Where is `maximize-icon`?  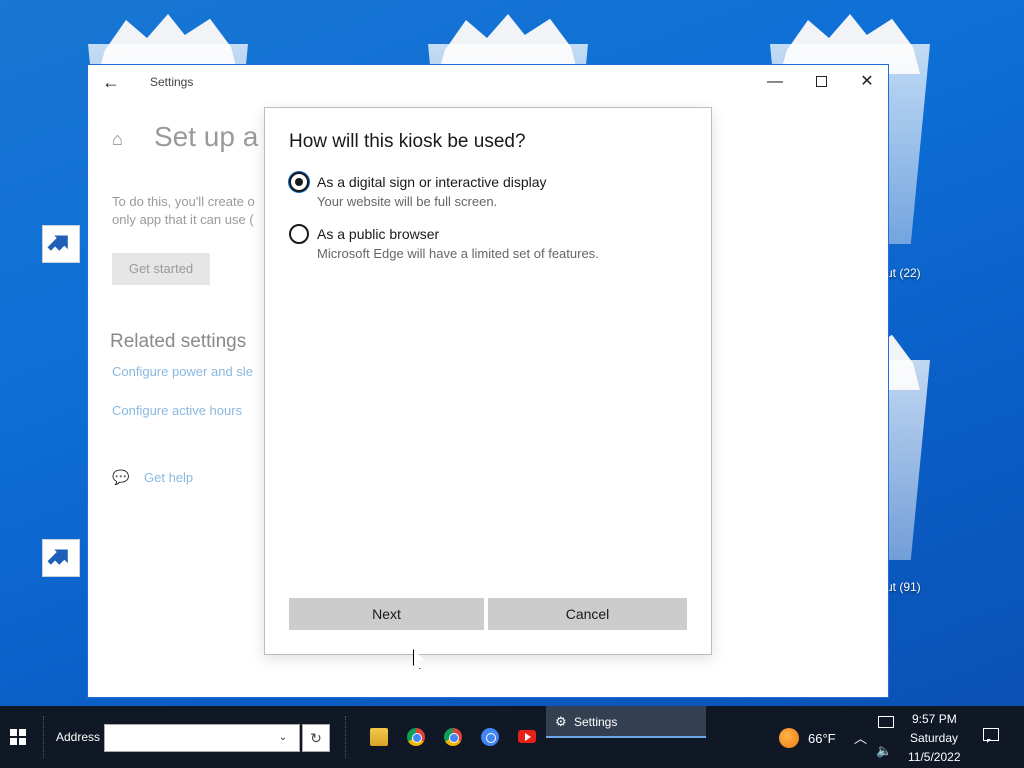
maximize-icon is located at coordinates (821, 82).